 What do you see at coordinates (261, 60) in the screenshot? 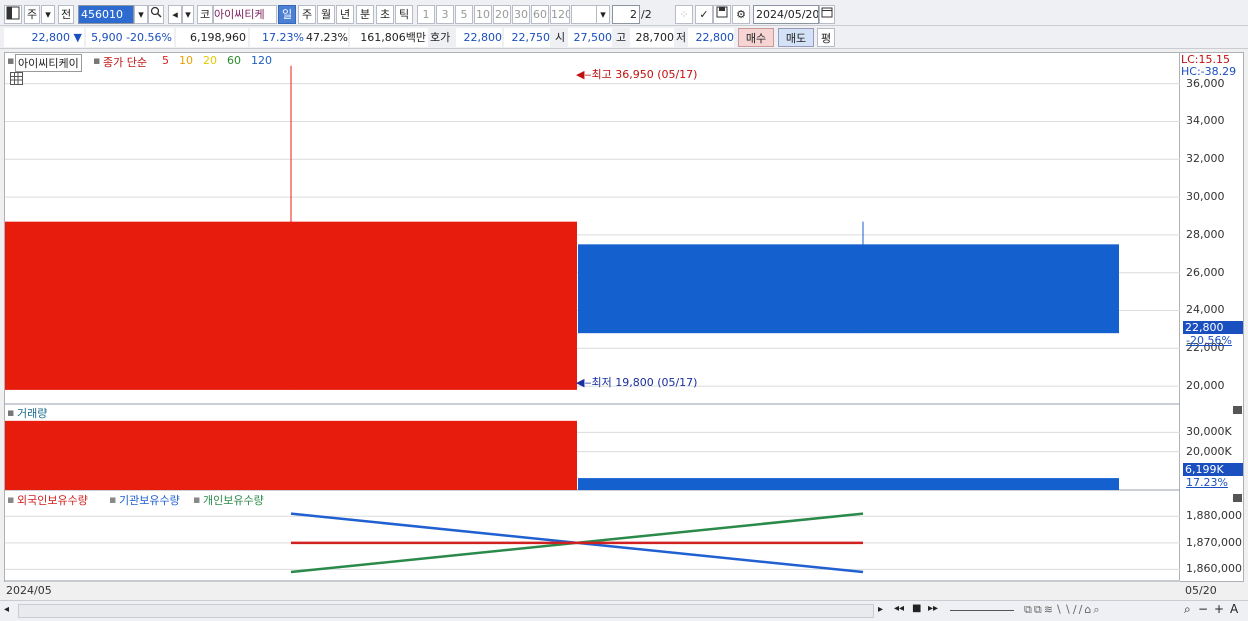
I see `ma-period-4: 120` at bounding box center [261, 60].